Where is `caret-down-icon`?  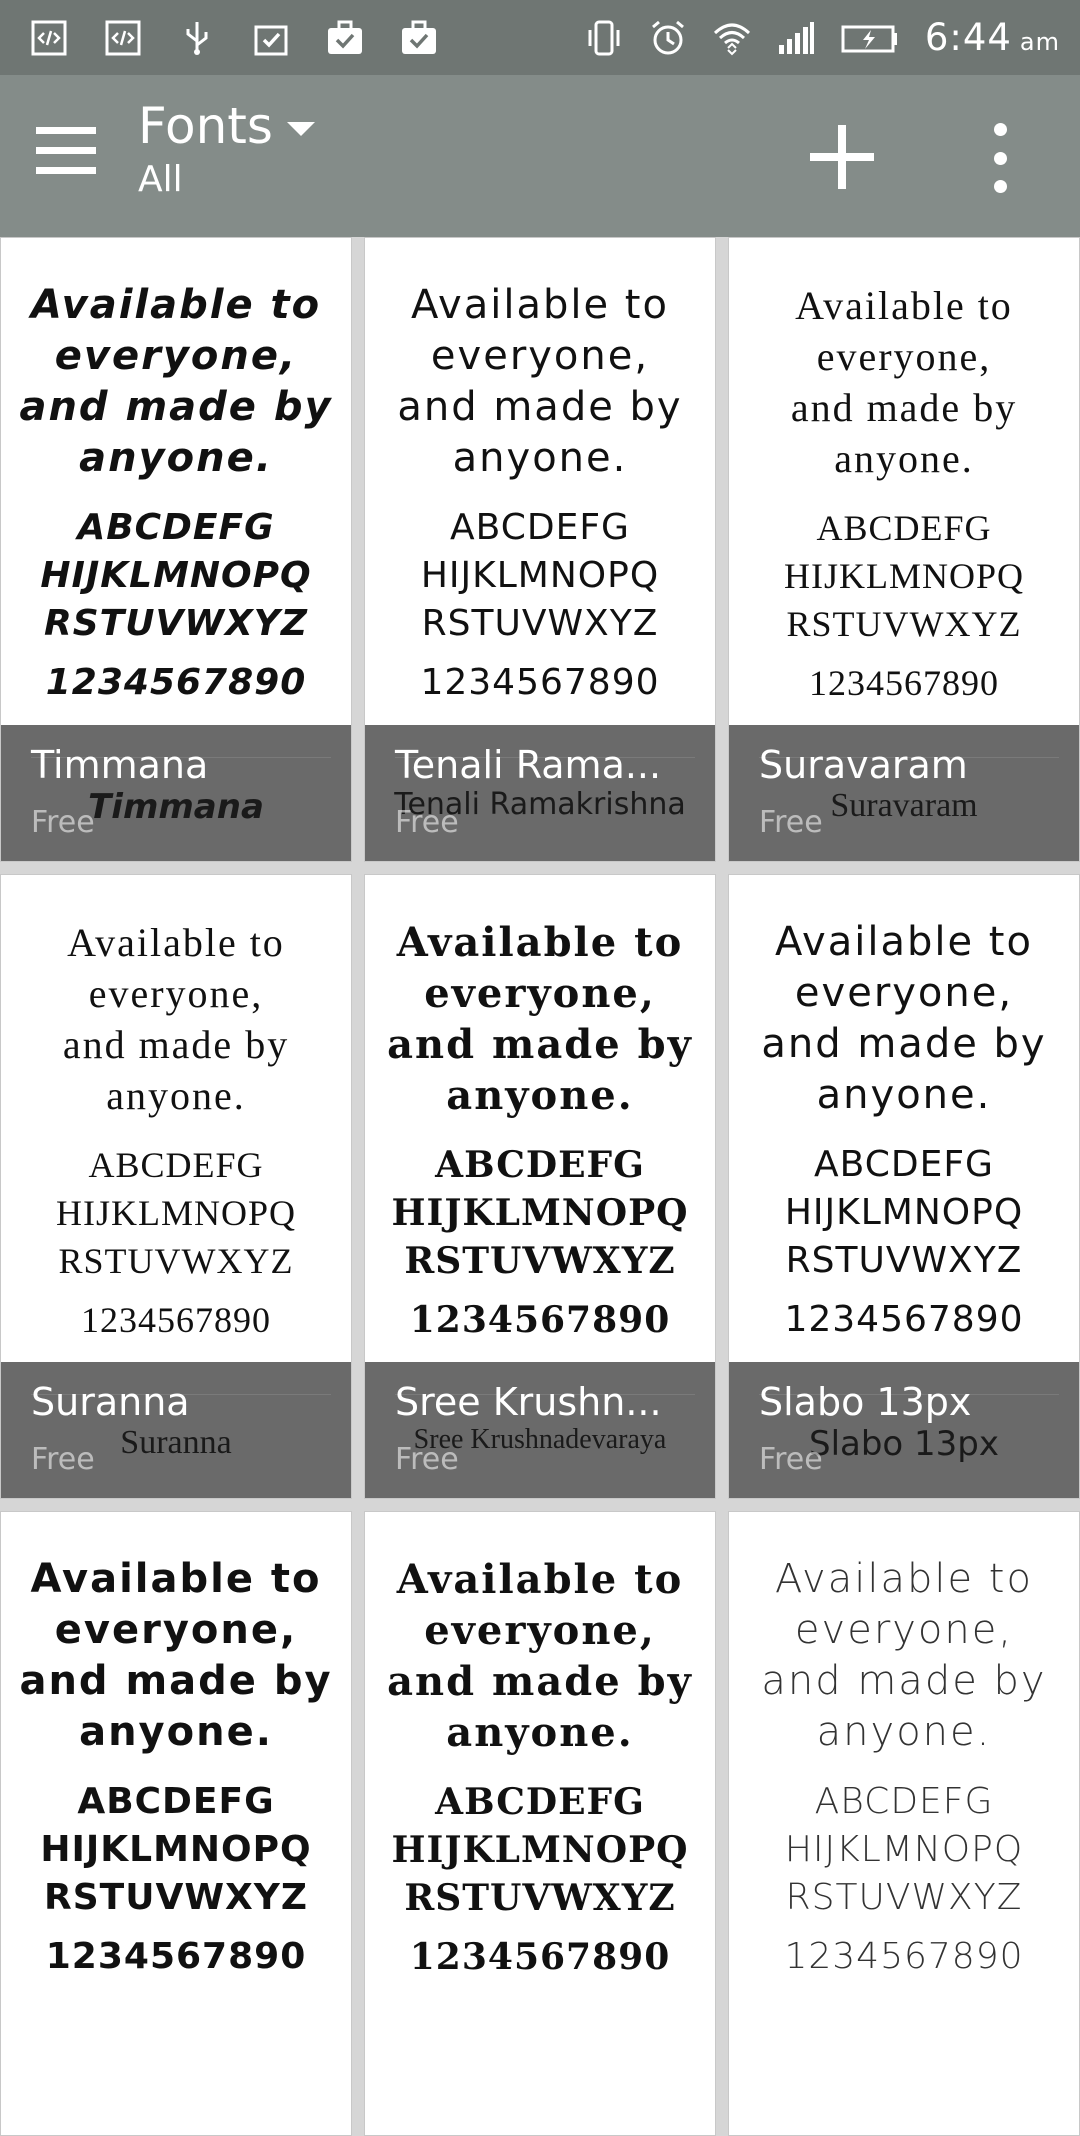 caret-down-icon is located at coordinates (300, 129).